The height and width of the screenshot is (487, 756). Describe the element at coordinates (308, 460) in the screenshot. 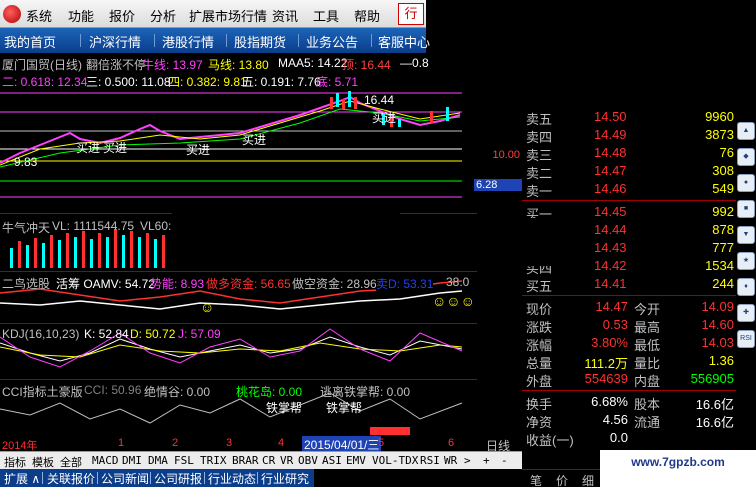

I see `ind-tab: OBV` at that location.